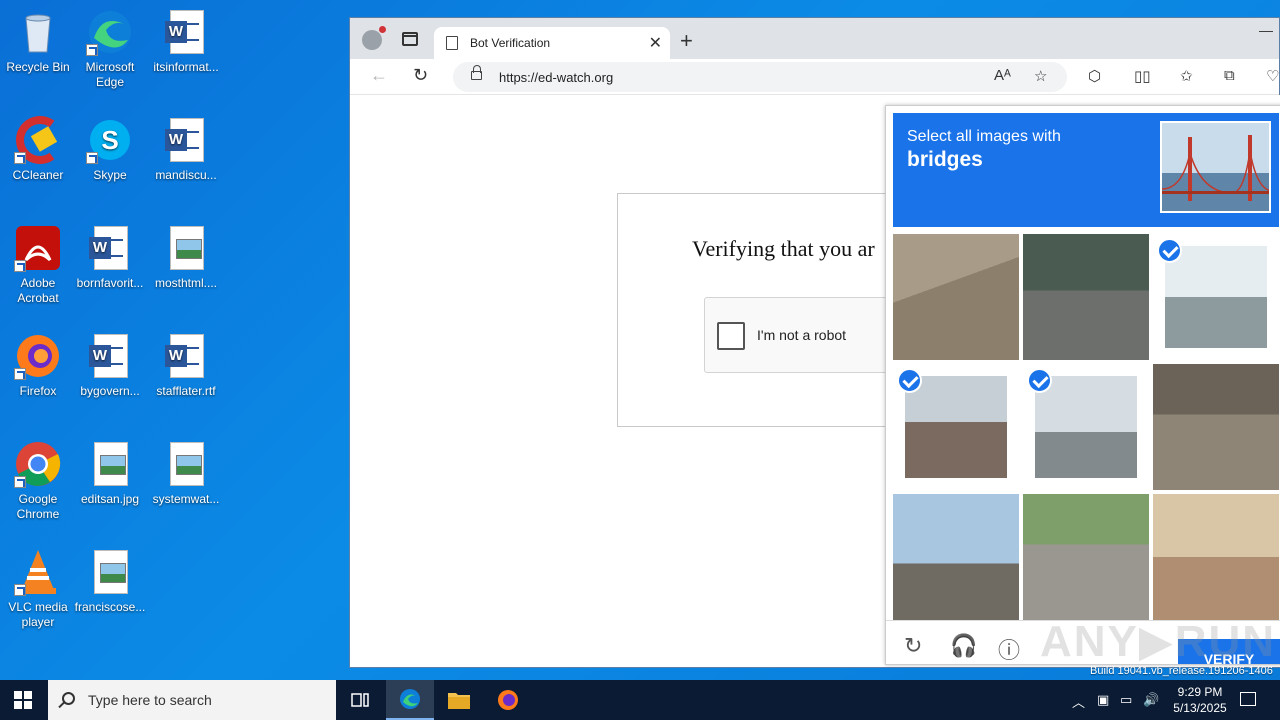  Describe the element at coordinates (1009, 648) in the screenshot. I see `info-icon: ⓘ` at that location.